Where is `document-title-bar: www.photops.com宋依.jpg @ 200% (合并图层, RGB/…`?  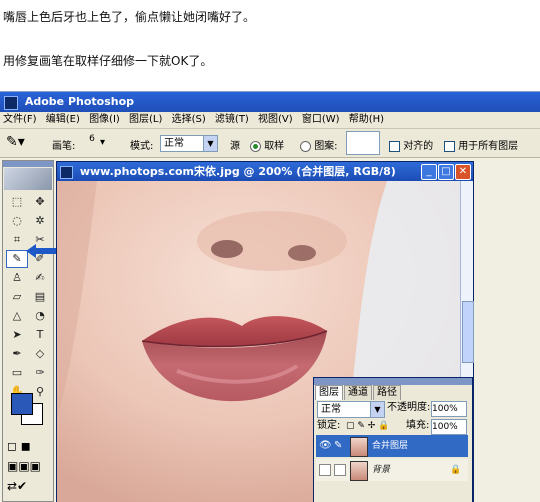 document-title-bar: www.photops.com宋依.jpg @ 200% (合并图层, RGB/… is located at coordinates (265, 171).